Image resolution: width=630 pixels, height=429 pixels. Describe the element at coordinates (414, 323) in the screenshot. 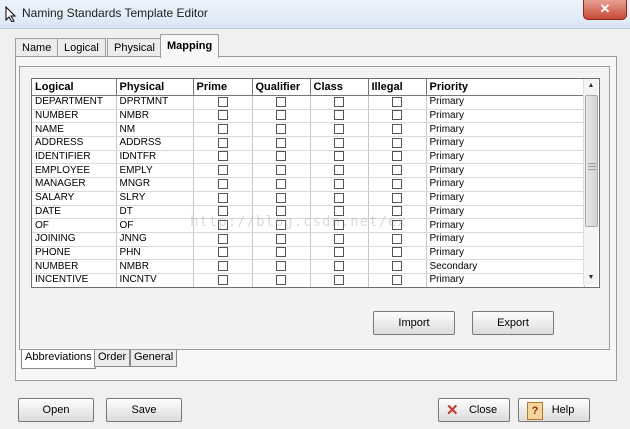

I see `import-button: Import` at that location.